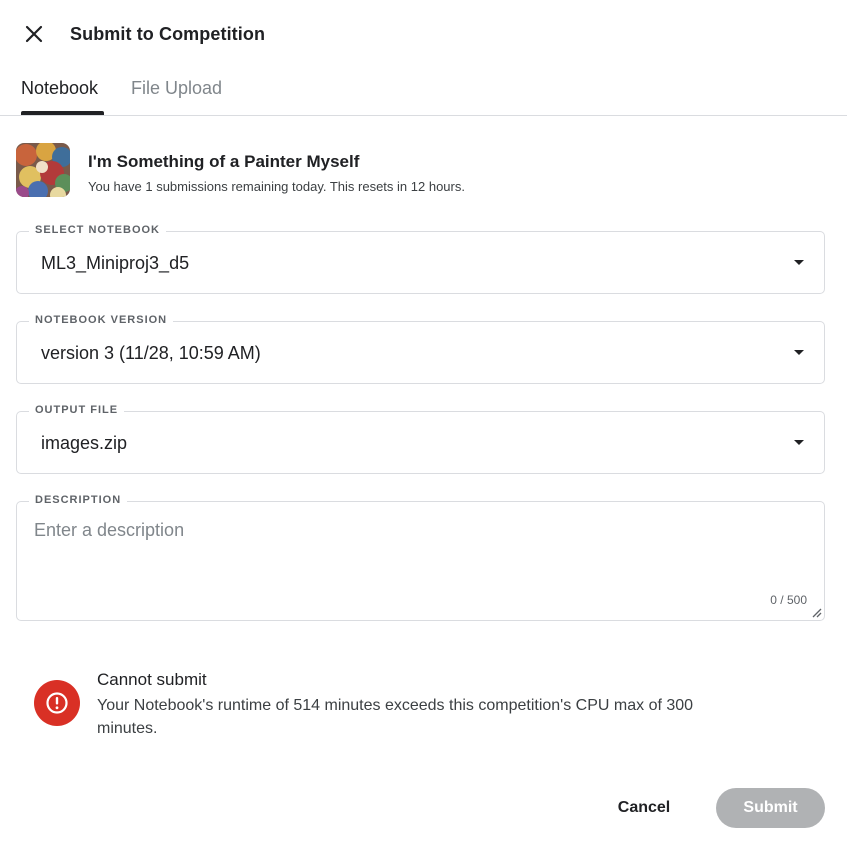  I want to click on description-input, so click(414, 550).